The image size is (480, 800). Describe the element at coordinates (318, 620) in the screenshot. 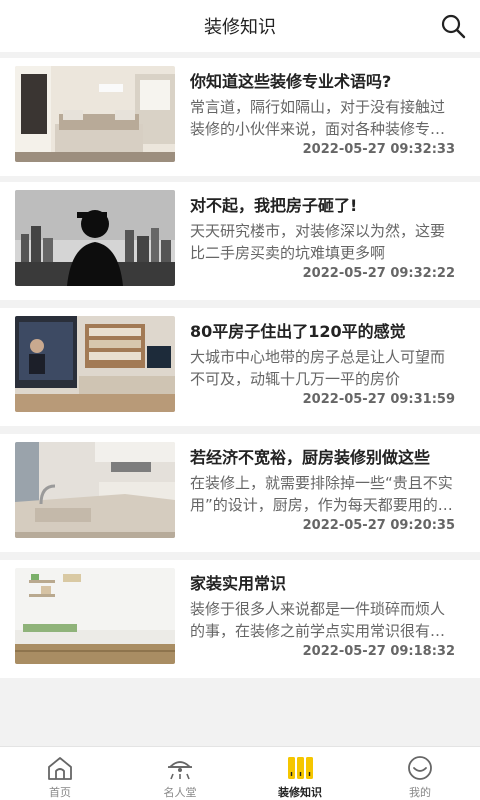

I see `article-description: 装修于很多人来说都是一件琐碎而烦人的事，在装修之前学点实用常识很有必要` at that location.